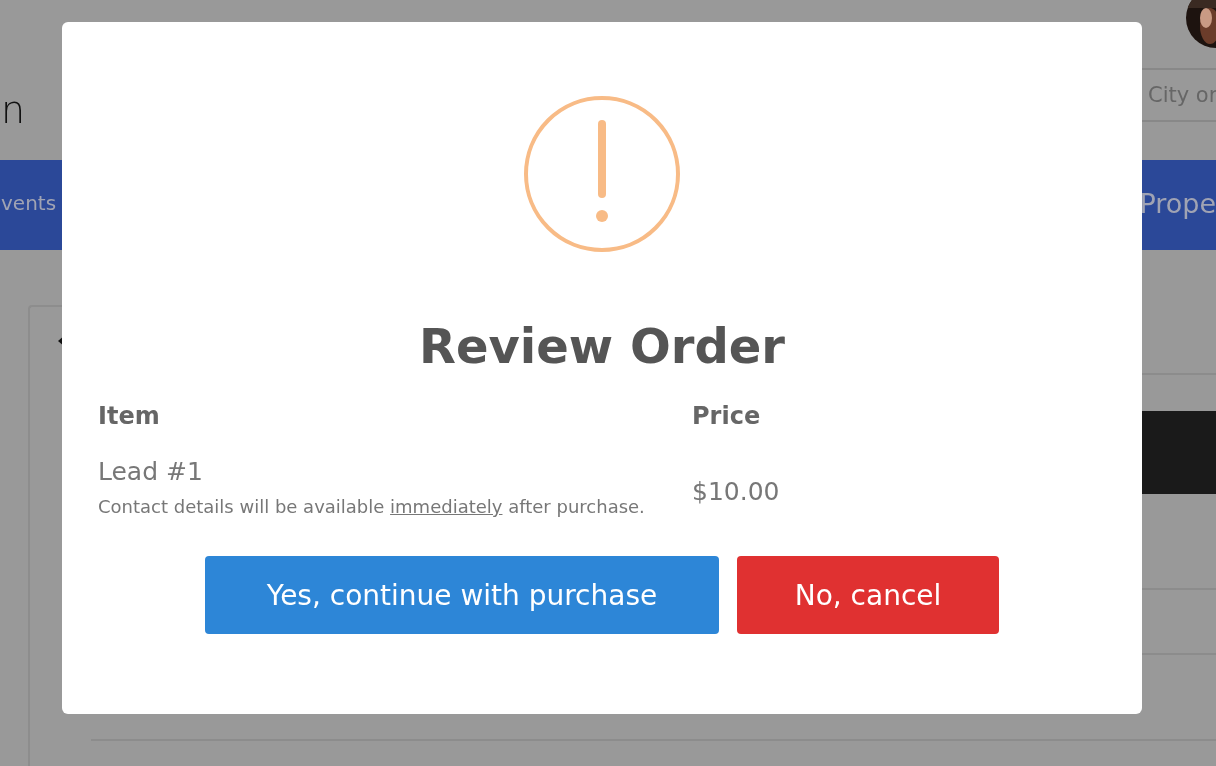  I want to click on confirm-button: Yes, continue with purchase, so click(462, 595).